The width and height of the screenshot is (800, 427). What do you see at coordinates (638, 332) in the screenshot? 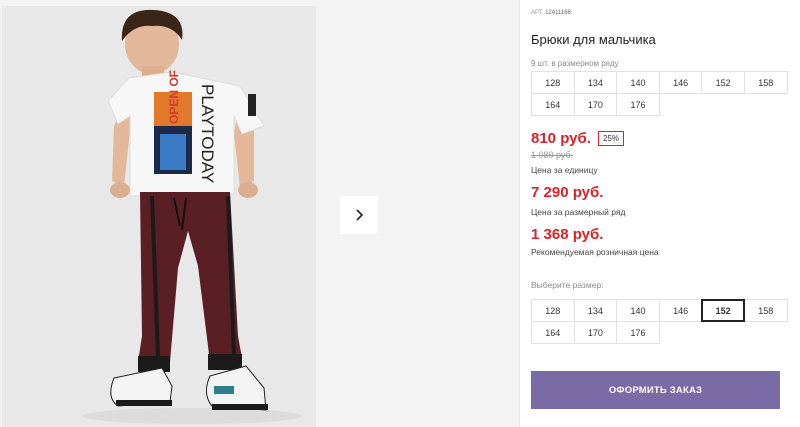
I see `size-option: 176` at bounding box center [638, 332].